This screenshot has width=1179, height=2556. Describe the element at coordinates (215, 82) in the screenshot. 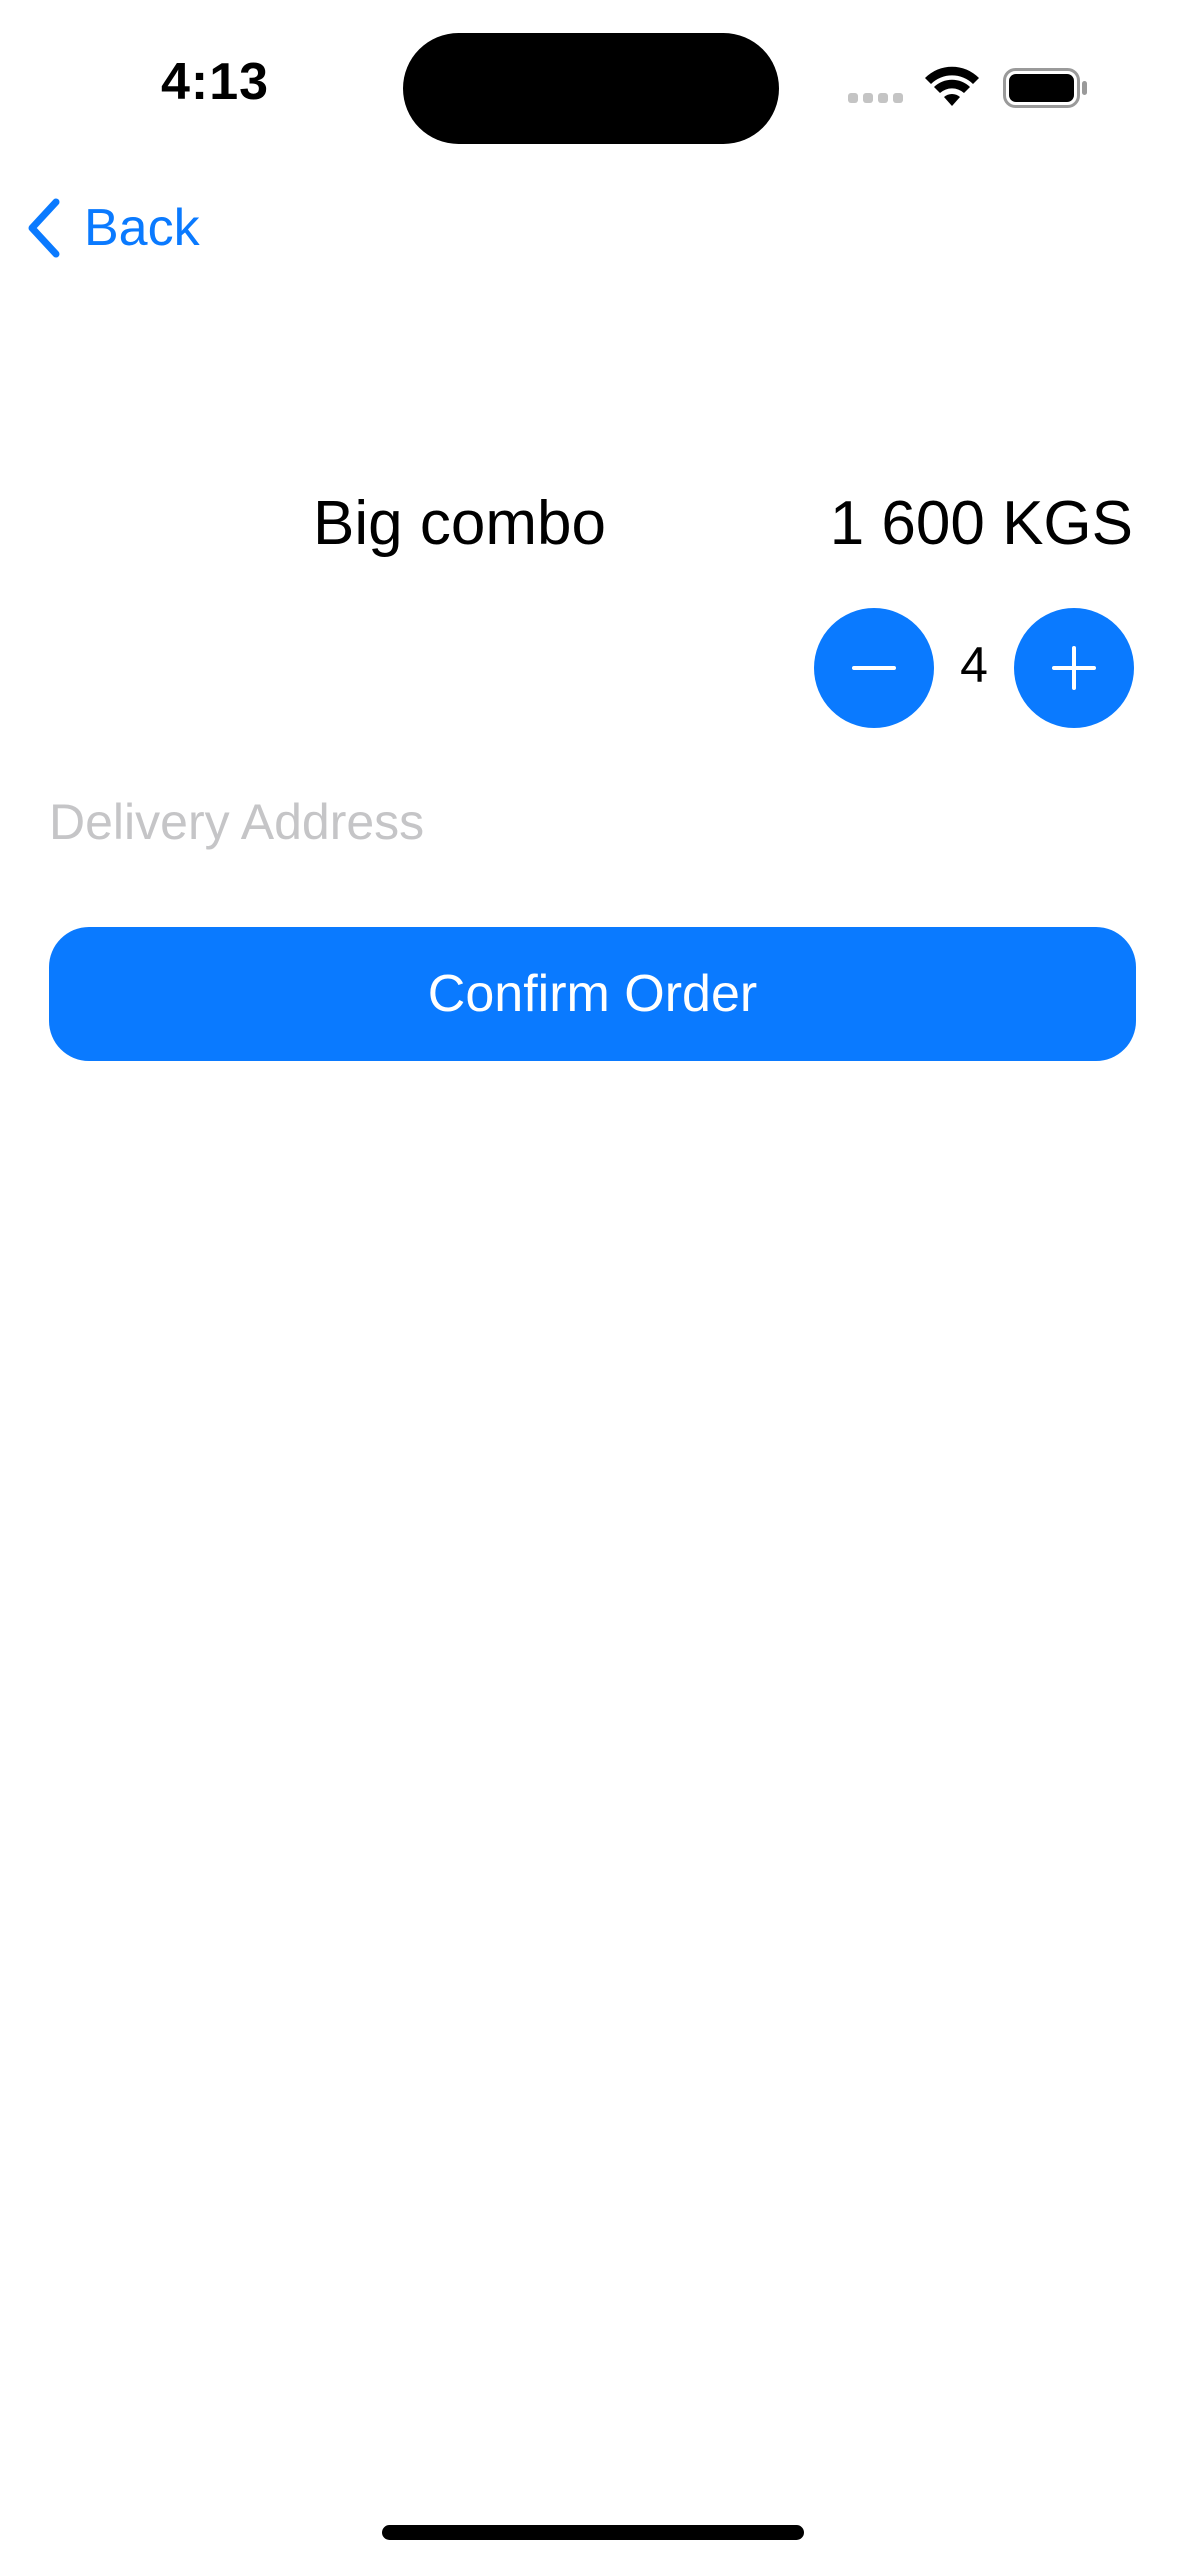

I see `status-time: 4:13` at that location.